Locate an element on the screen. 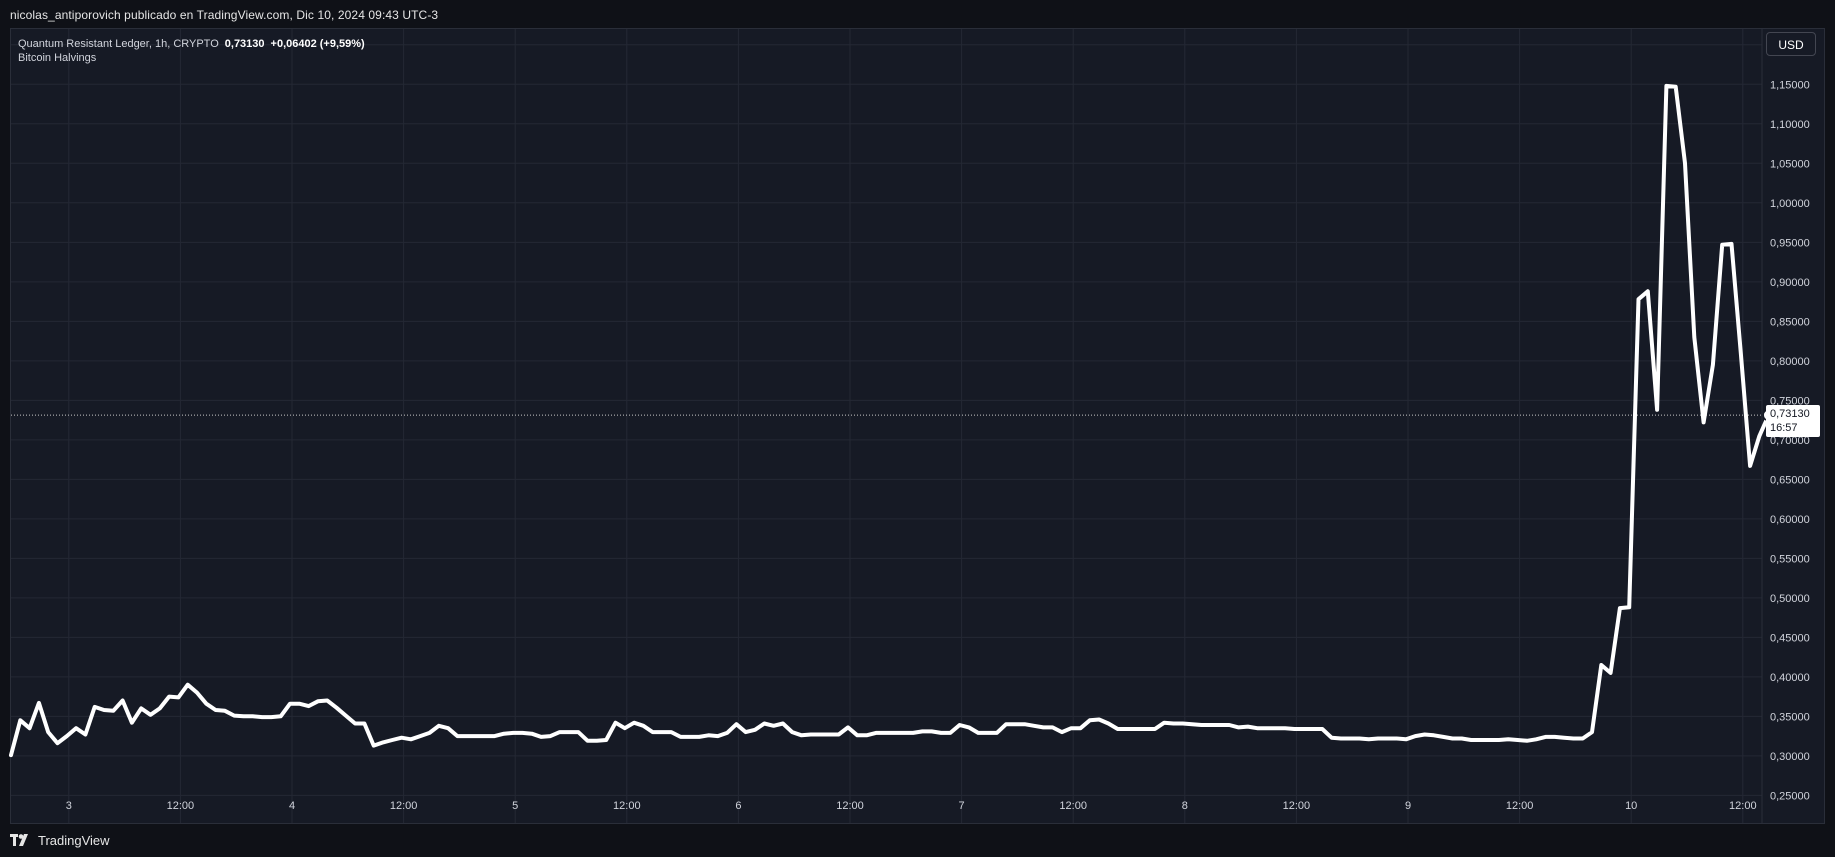  last-price-tag: 0,73130 16:57 is located at coordinates (1793, 421).